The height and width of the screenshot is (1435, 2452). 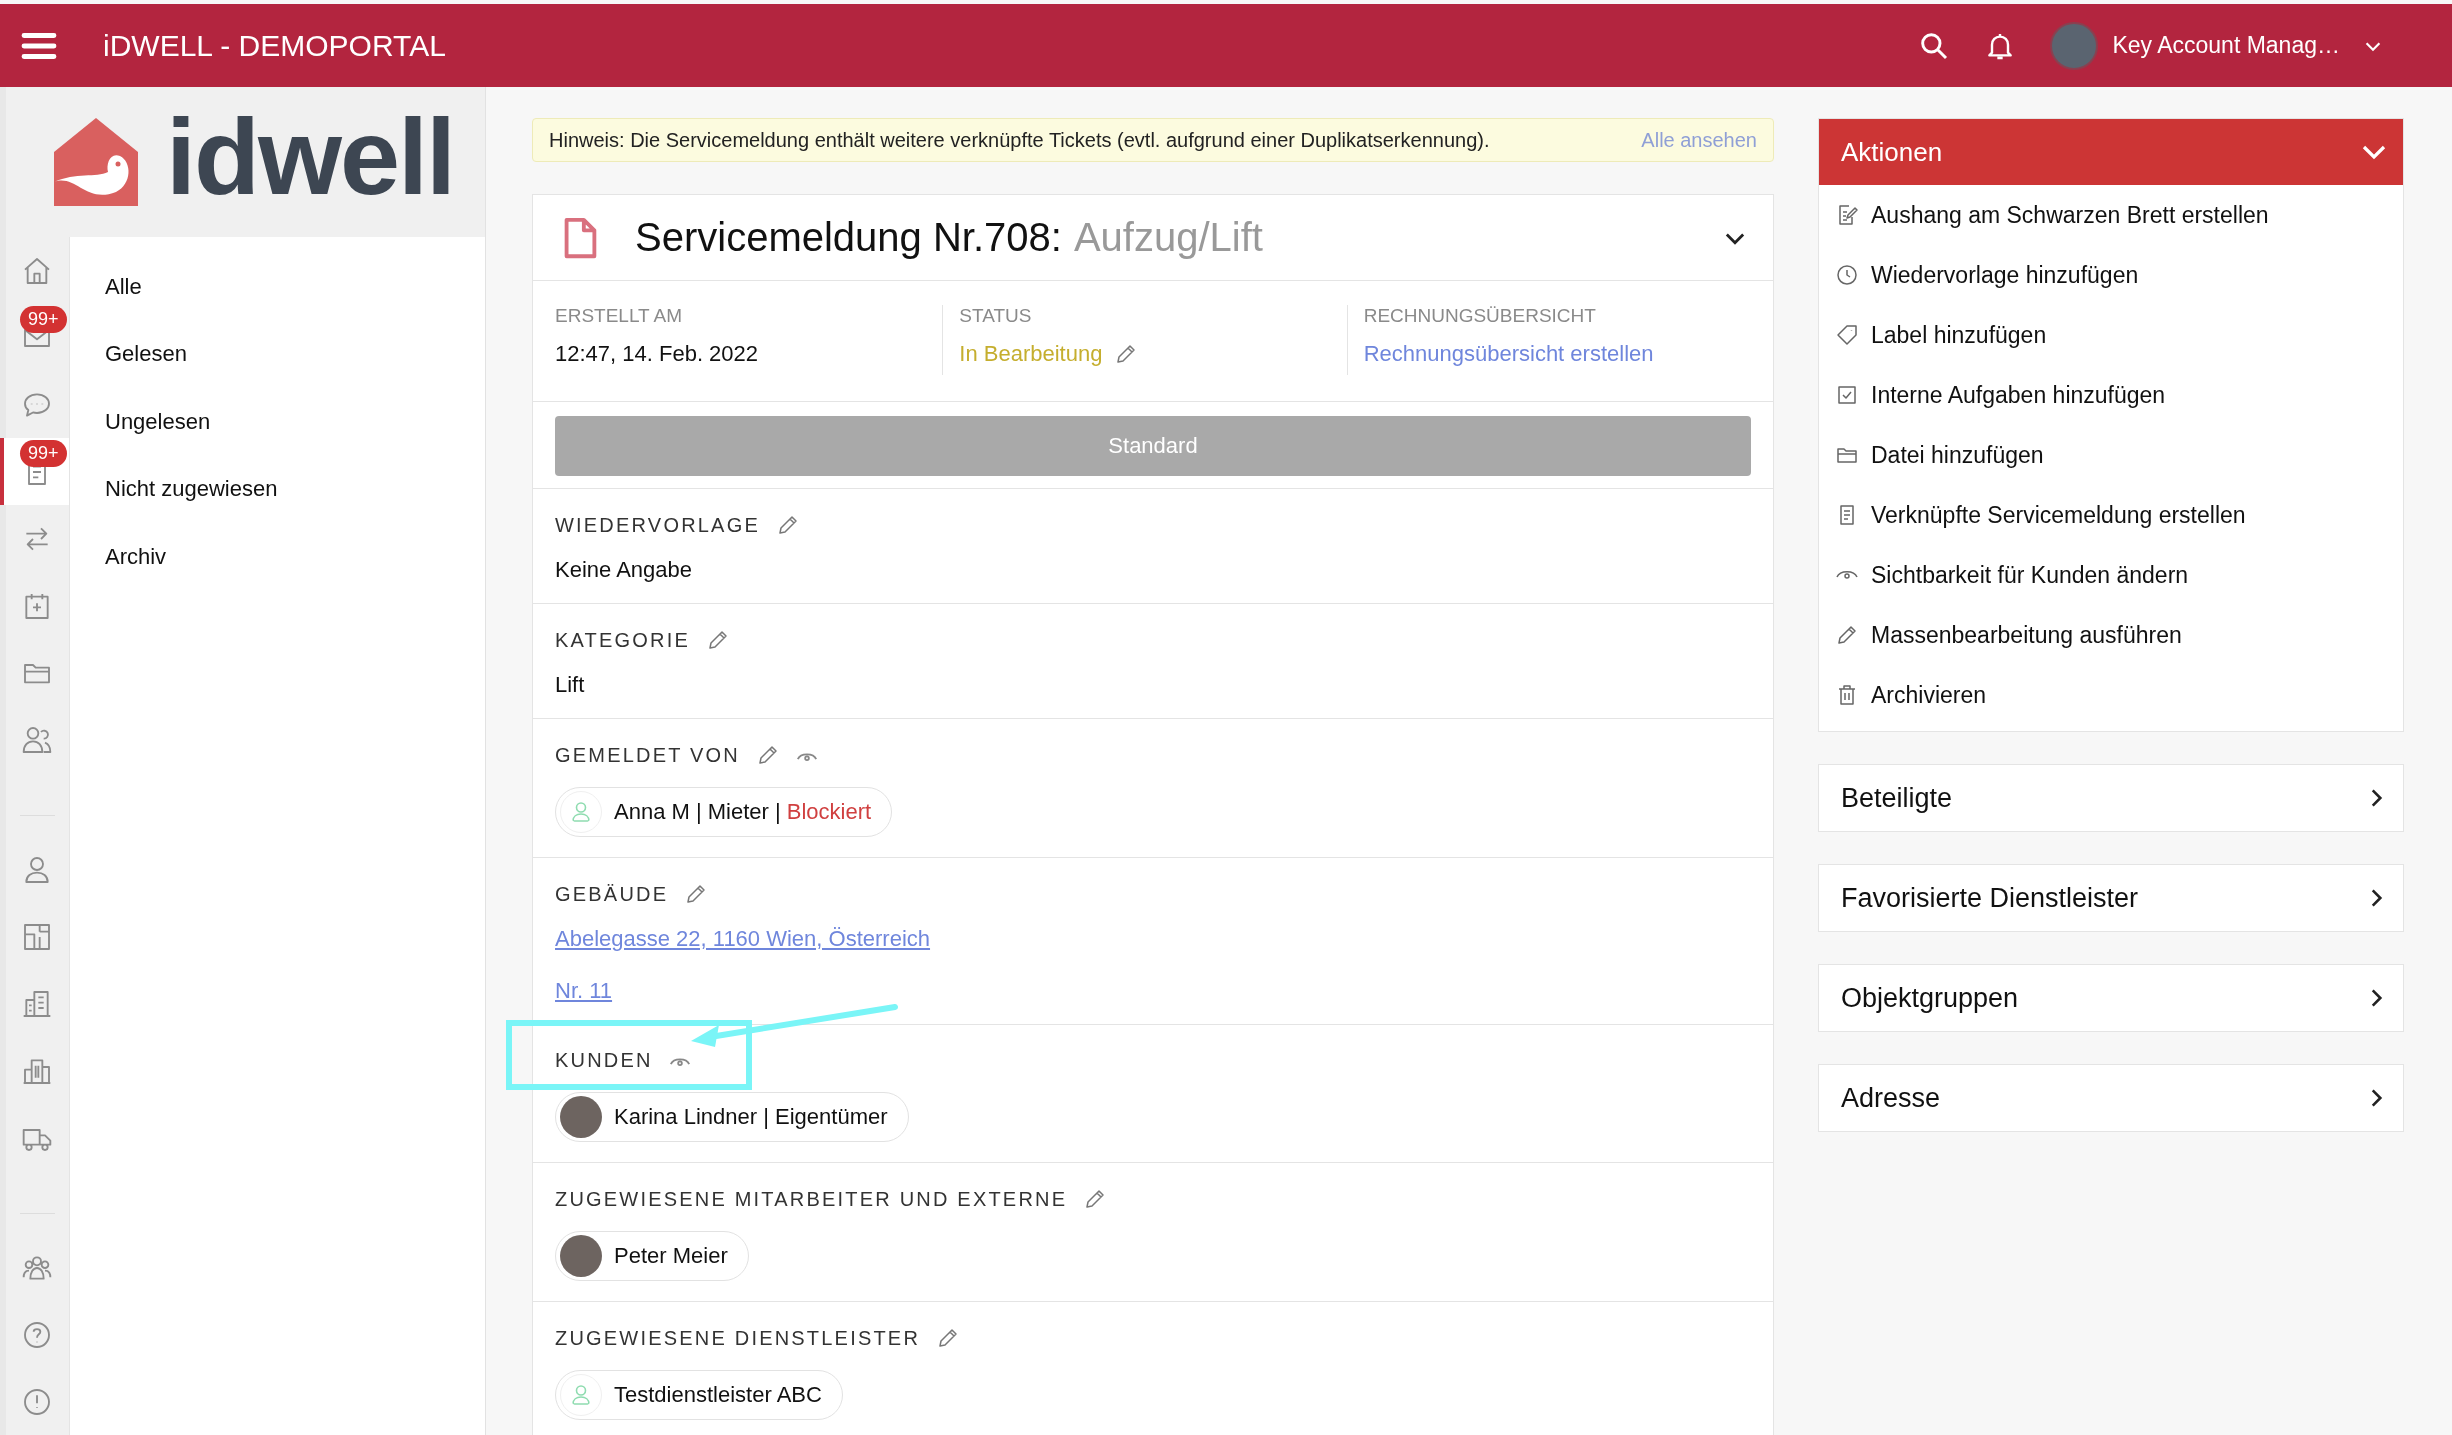 I want to click on ticket-subtitle: Aufzug/Lift, so click(x=1168, y=237).